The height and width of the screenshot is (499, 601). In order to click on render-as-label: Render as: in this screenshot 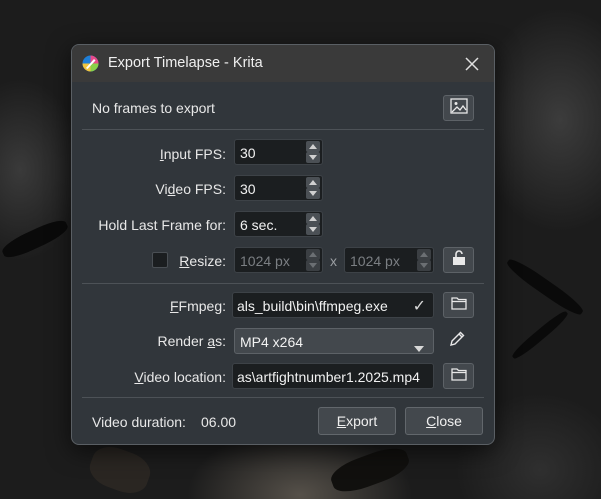, I will do `click(192, 341)`.